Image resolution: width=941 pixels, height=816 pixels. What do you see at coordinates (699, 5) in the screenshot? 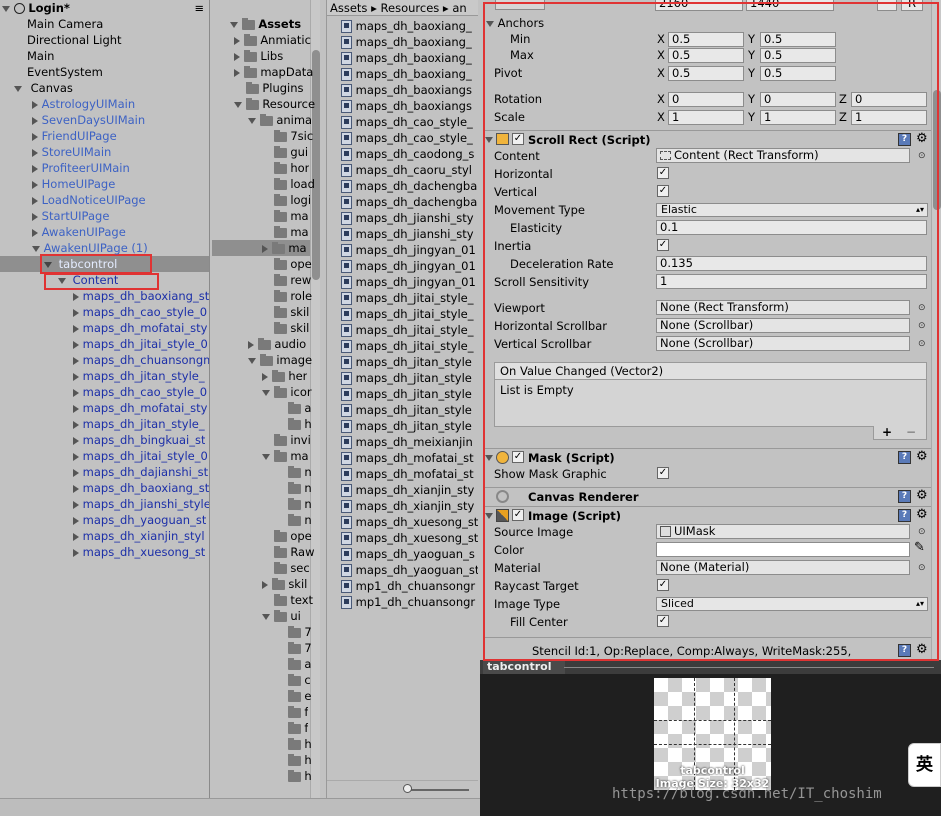
I see `width-field: 2160` at bounding box center [699, 5].